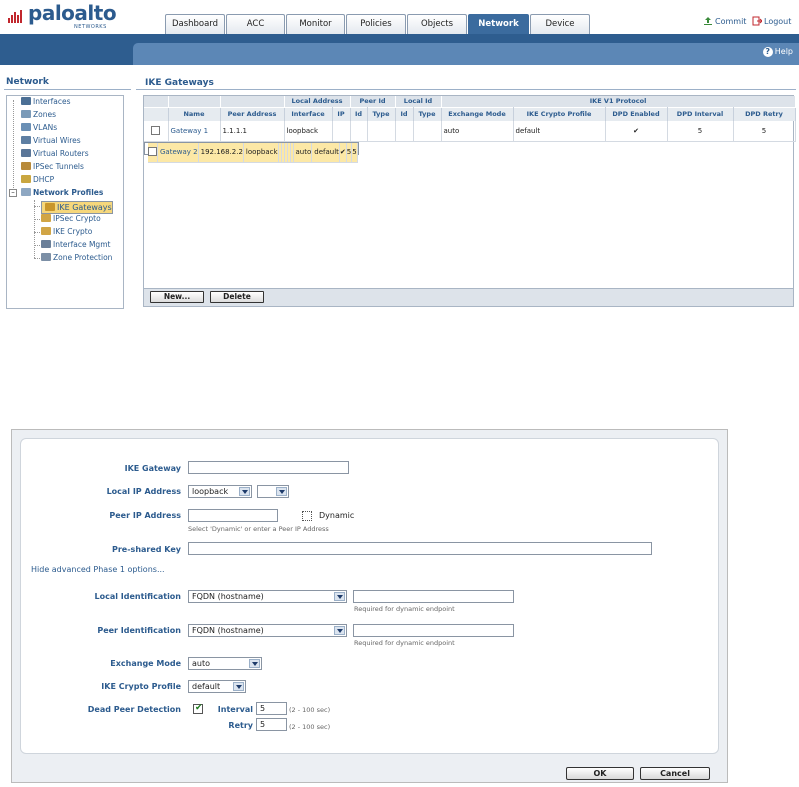 The width and height of the screenshot is (799, 787). I want to click on interval-label: Interval, so click(235, 709).